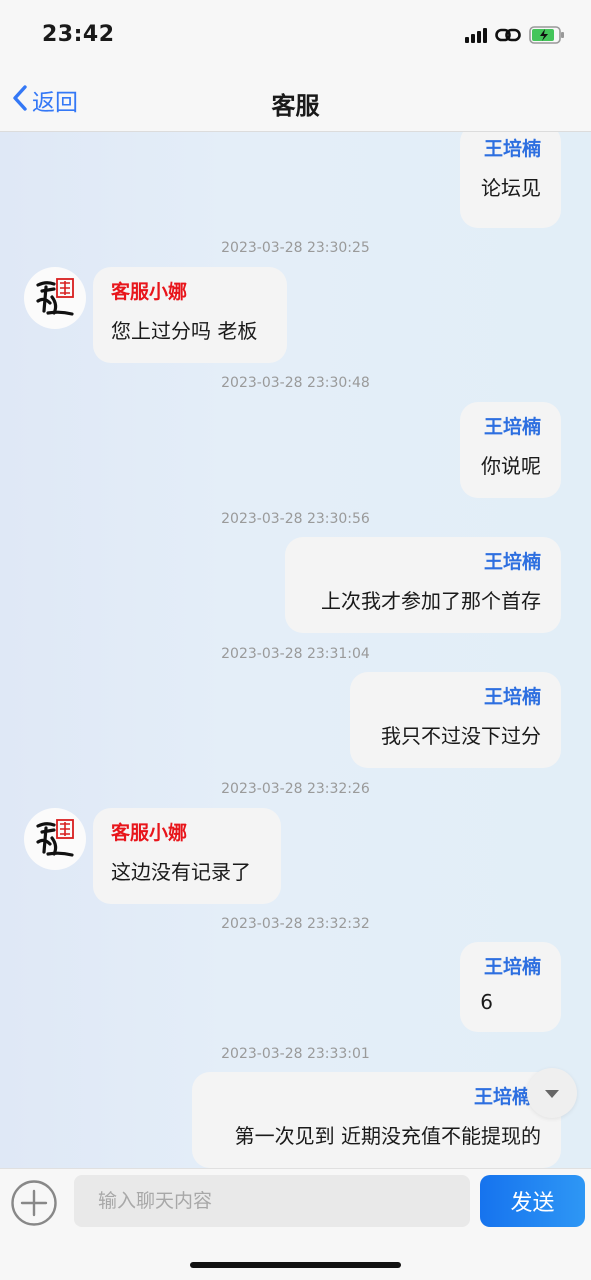 The height and width of the screenshot is (1280, 591). I want to click on send-button: 发送, so click(532, 1201).